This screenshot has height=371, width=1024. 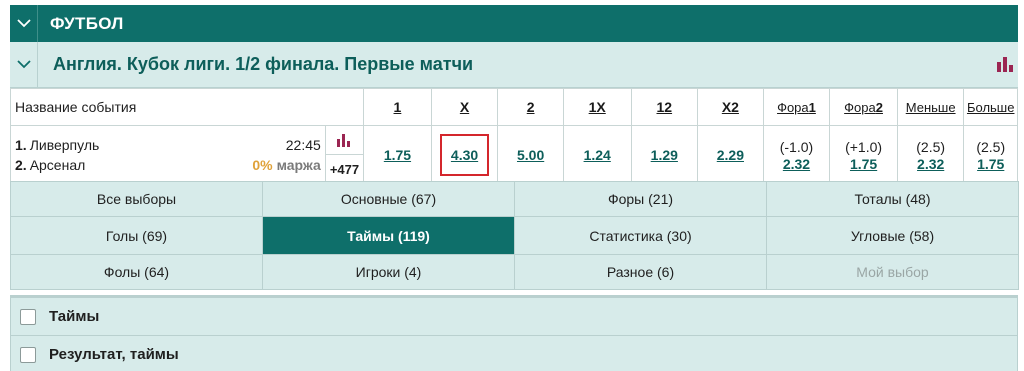 I want to click on odd-value-1: 1.75, so click(x=397, y=155).